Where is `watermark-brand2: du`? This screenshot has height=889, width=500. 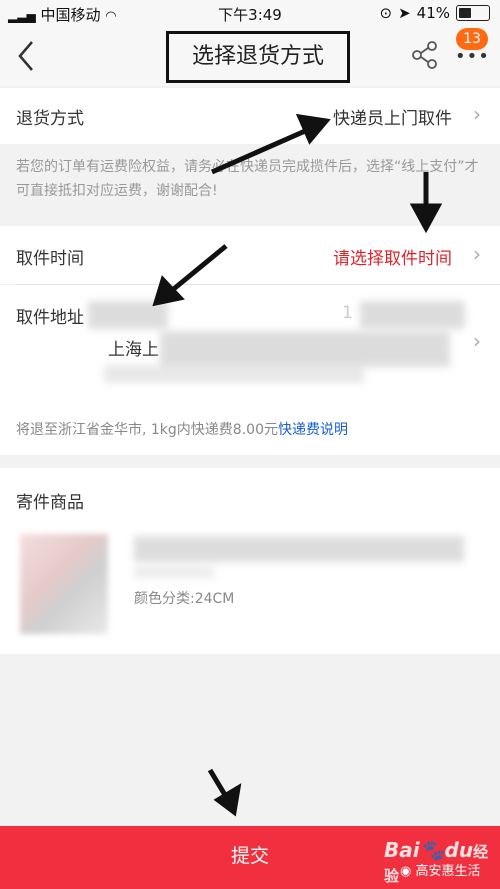
watermark-brand2: du is located at coordinates (459, 850).